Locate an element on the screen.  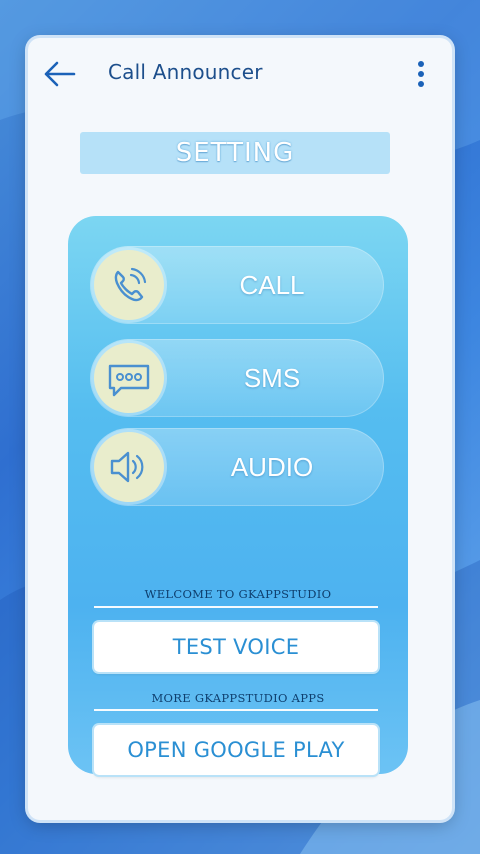
call-setting-button: CALL is located at coordinates (237, 285).